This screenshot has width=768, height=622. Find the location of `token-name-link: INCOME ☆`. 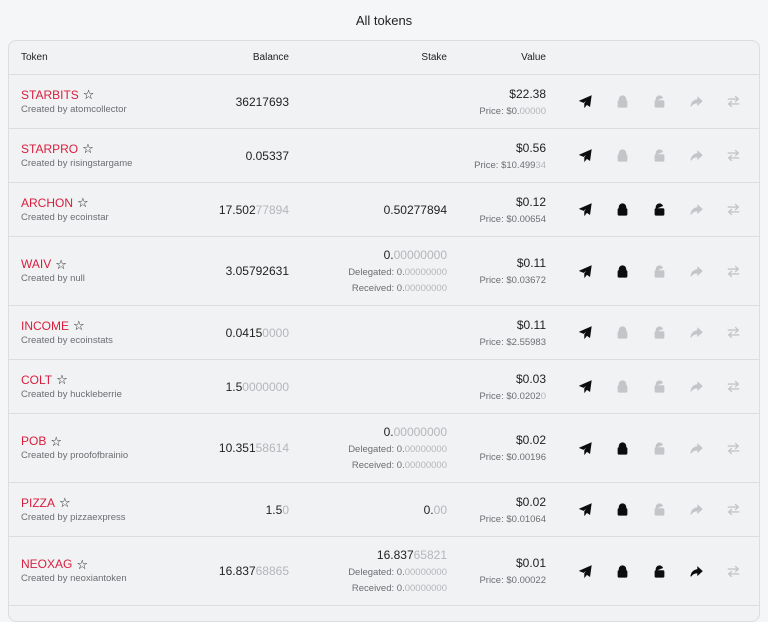

token-name-link: INCOME ☆ is located at coordinates (53, 326).